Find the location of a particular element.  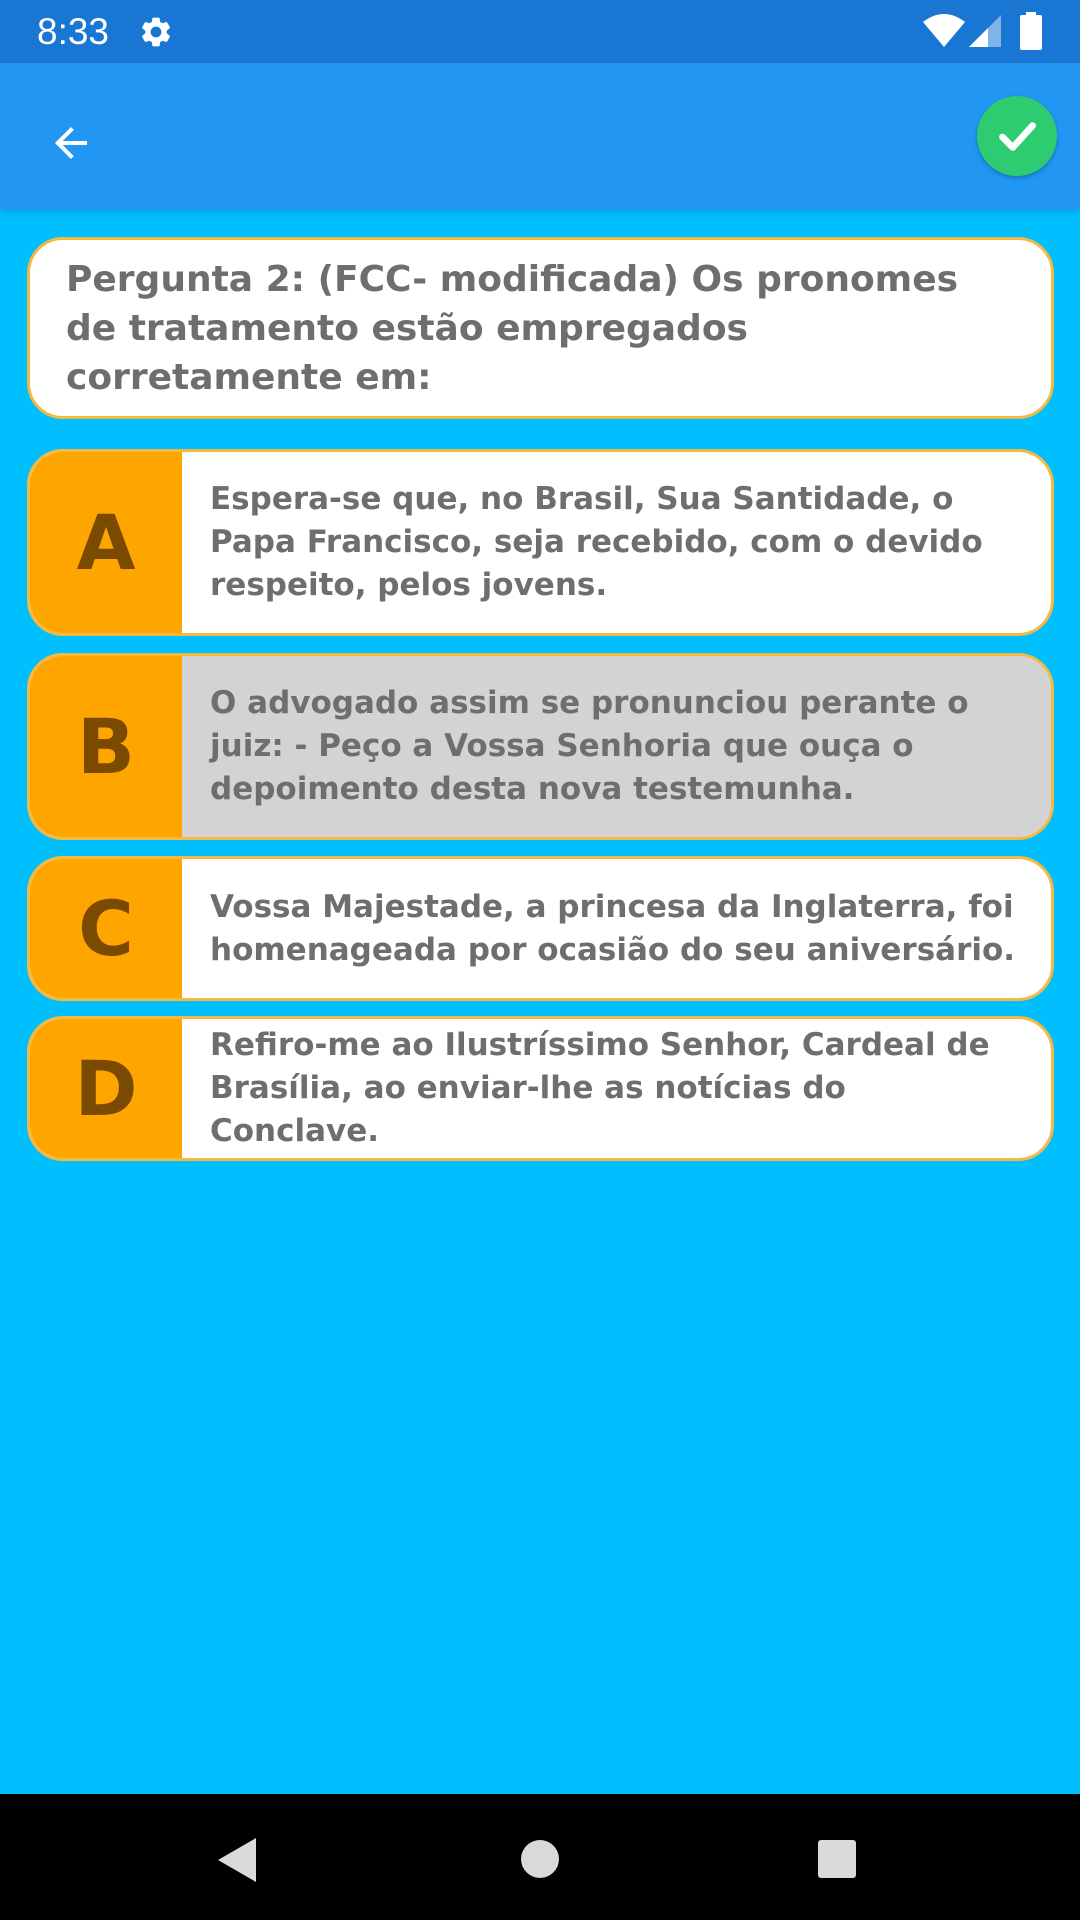

confirm-button is located at coordinates (1017, 136).